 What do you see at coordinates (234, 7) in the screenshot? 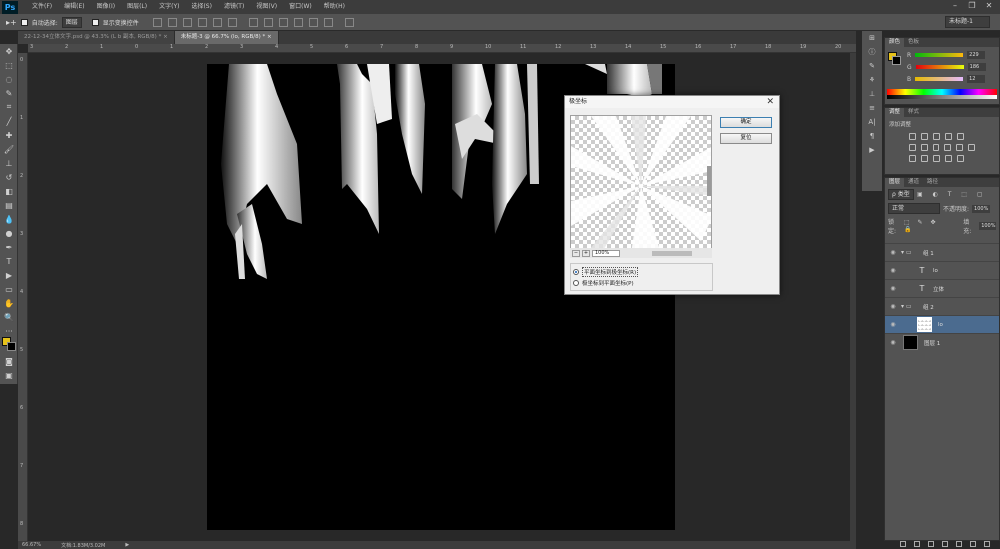
I see `menu-item: 滤镜(T)` at bounding box center [234, 7].